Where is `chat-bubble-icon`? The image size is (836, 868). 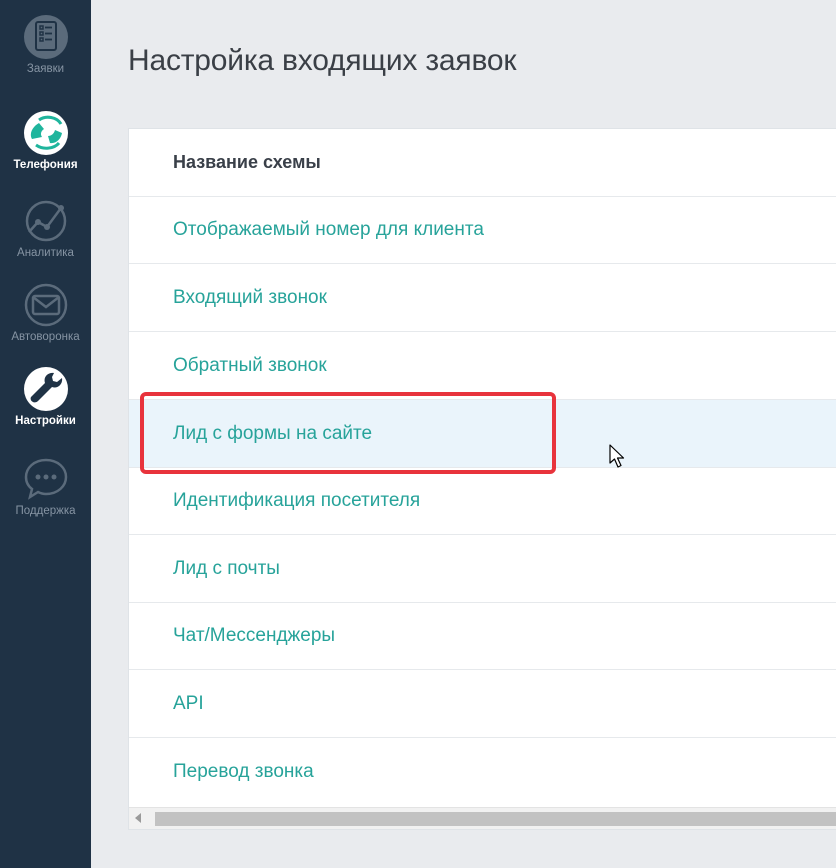 chat-bubble-icon is located at coordinates (45, 479).